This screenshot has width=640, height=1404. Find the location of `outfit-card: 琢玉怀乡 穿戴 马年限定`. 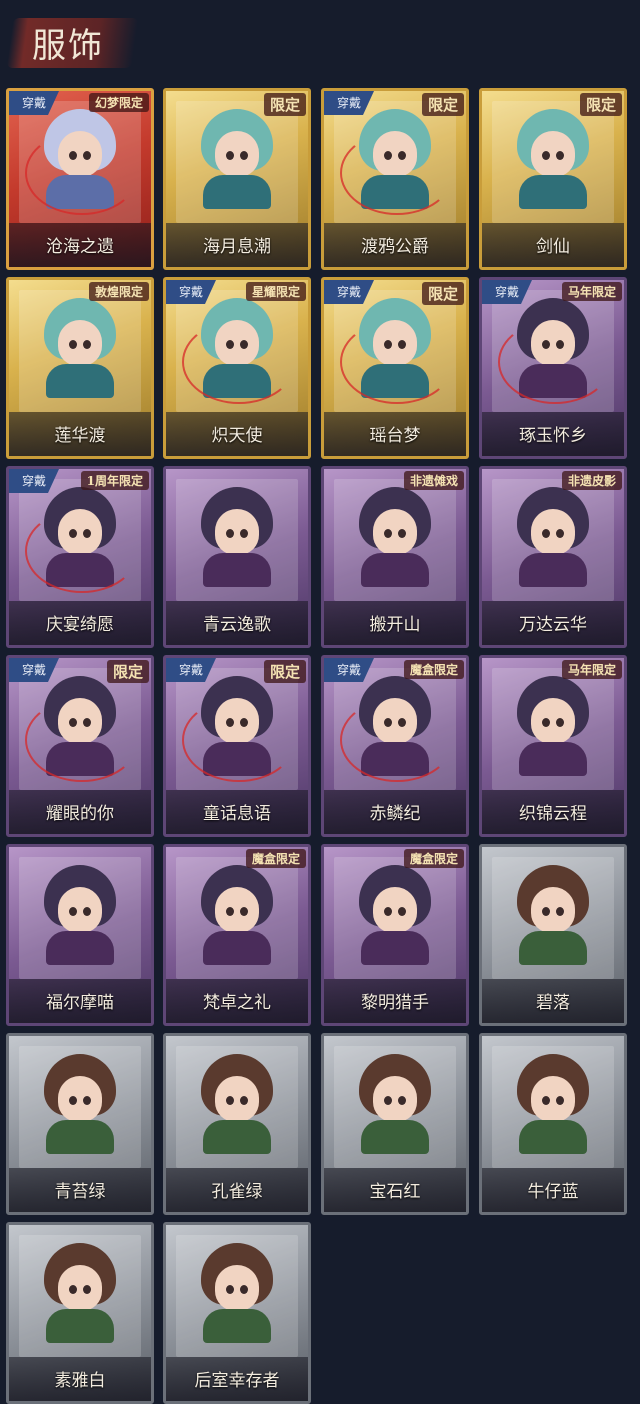

outfit-card: 琢玉怀乡 穿戴 马年限定 is located at coordinates (553, 368).